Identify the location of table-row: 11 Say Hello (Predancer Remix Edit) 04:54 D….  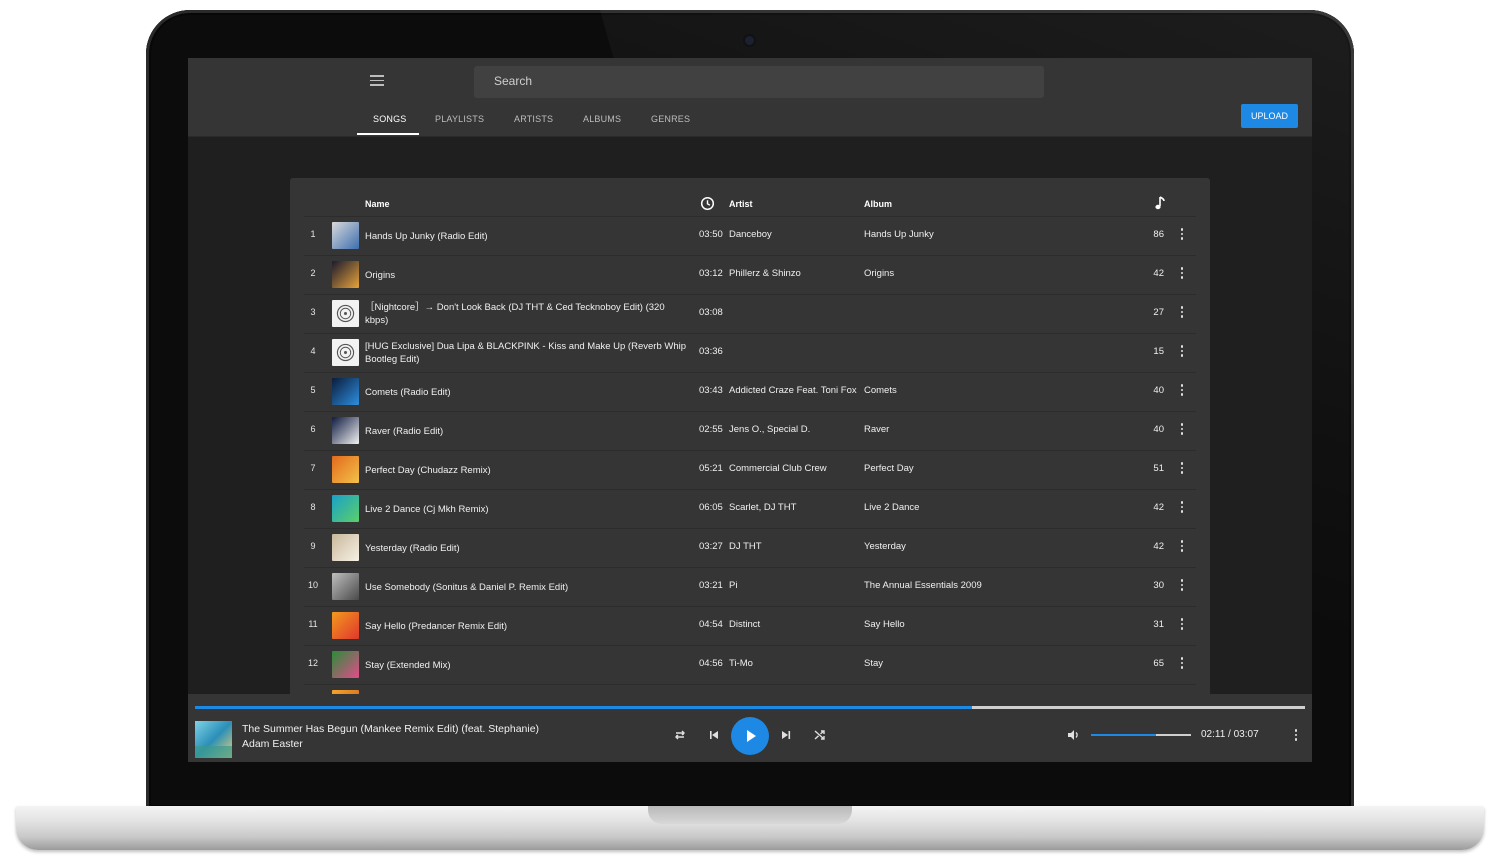
(750, 626).